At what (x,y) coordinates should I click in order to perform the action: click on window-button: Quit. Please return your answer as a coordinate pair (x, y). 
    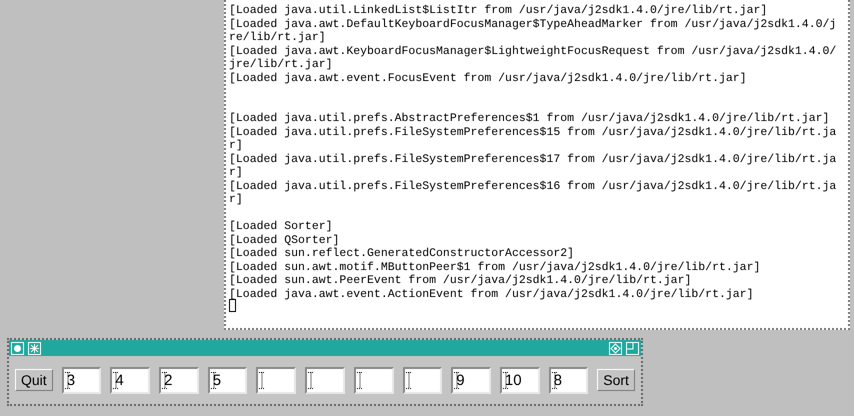
    Looking at the image, I should click on (34, 380).